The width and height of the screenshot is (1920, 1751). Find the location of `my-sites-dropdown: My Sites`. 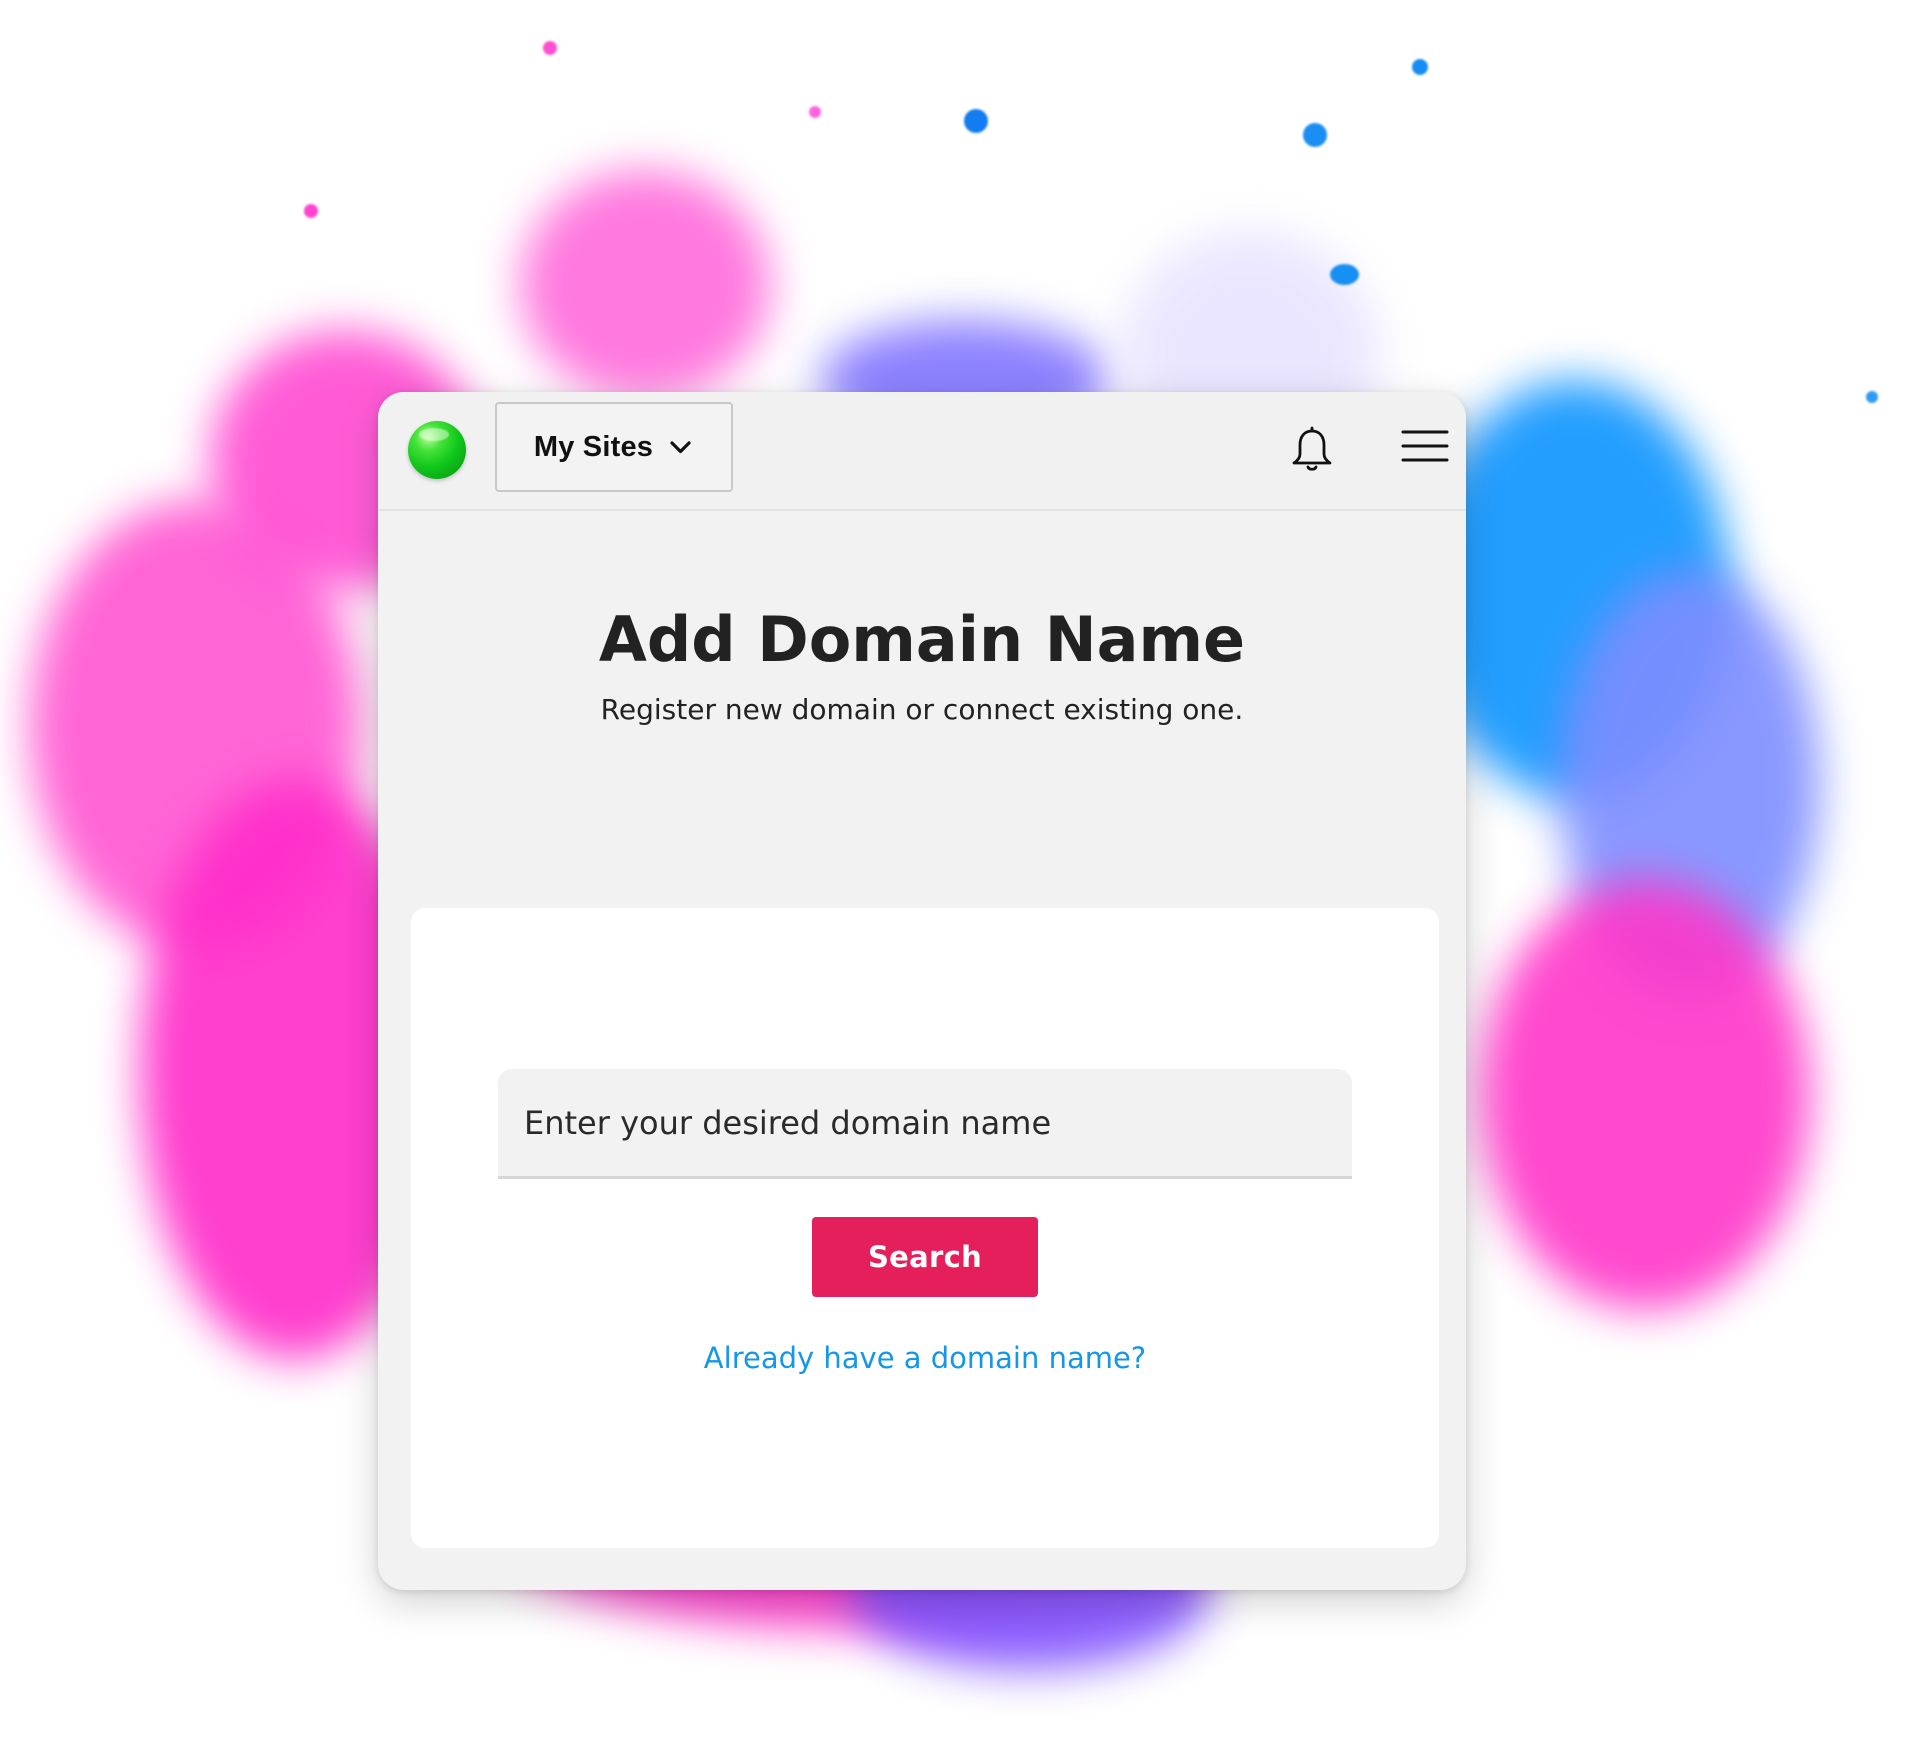

my-sites-dropdown: My Sites is located at coordinates (614, 447).